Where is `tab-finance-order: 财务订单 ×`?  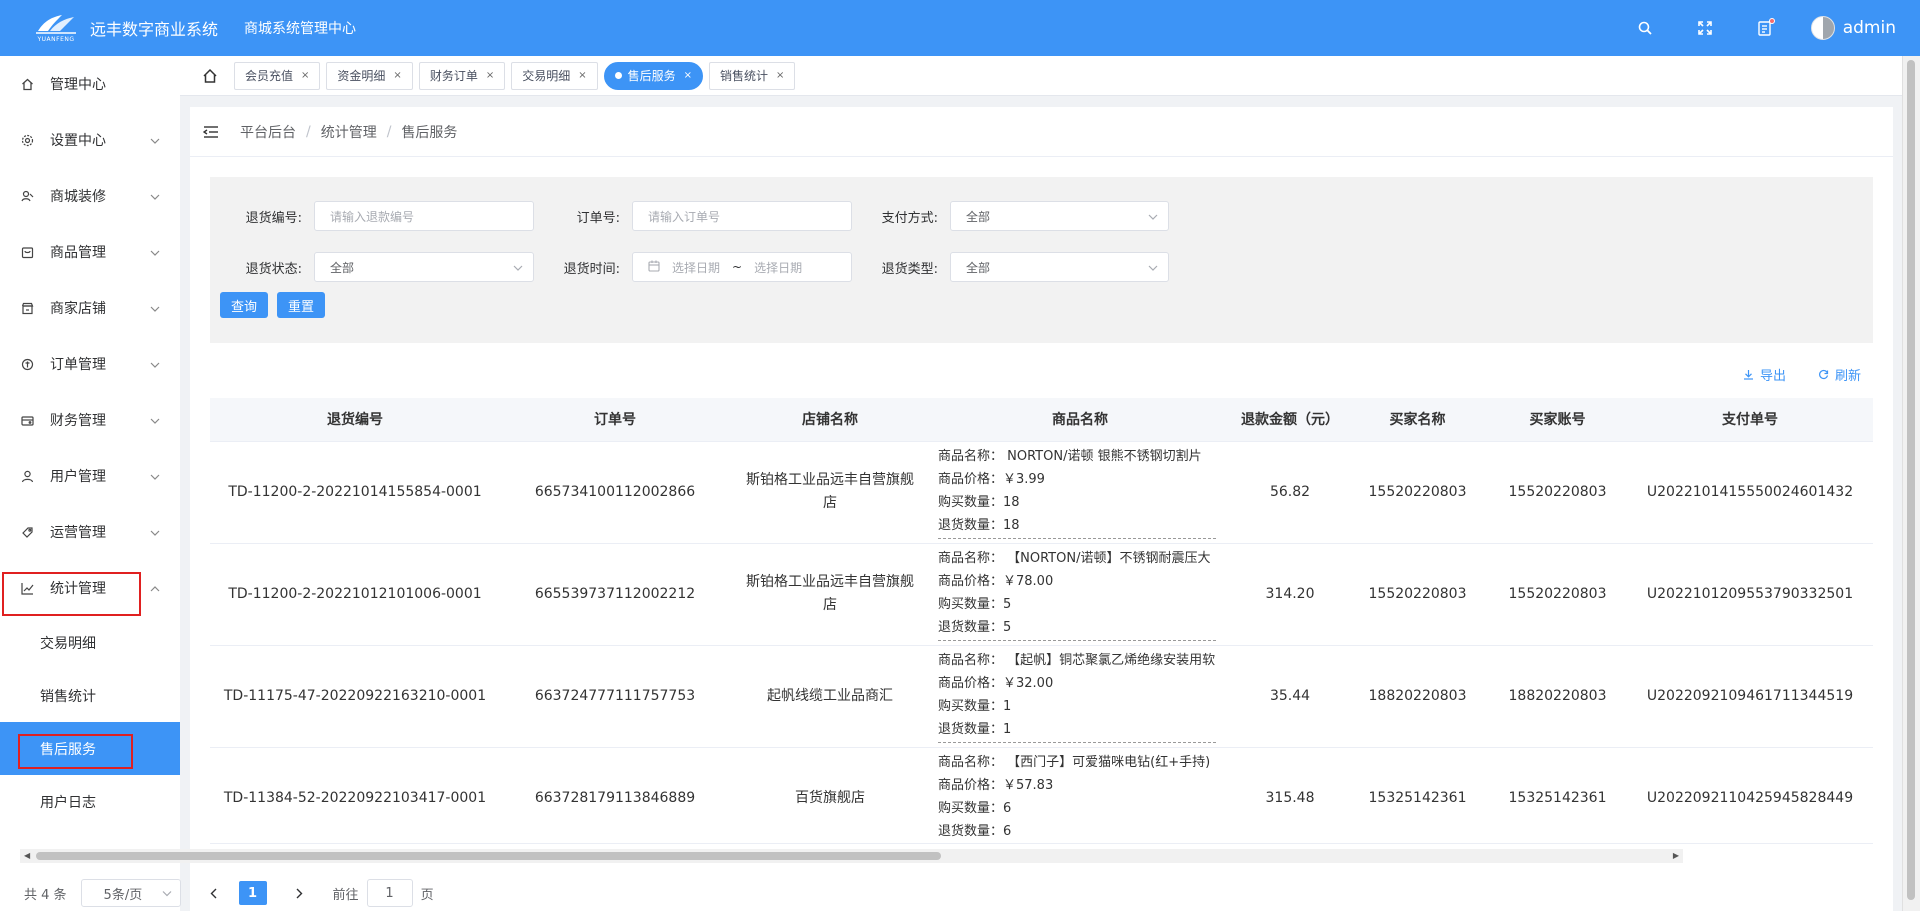 tab-finance-order: 财务订单 × is located at coordinates (462, 75).